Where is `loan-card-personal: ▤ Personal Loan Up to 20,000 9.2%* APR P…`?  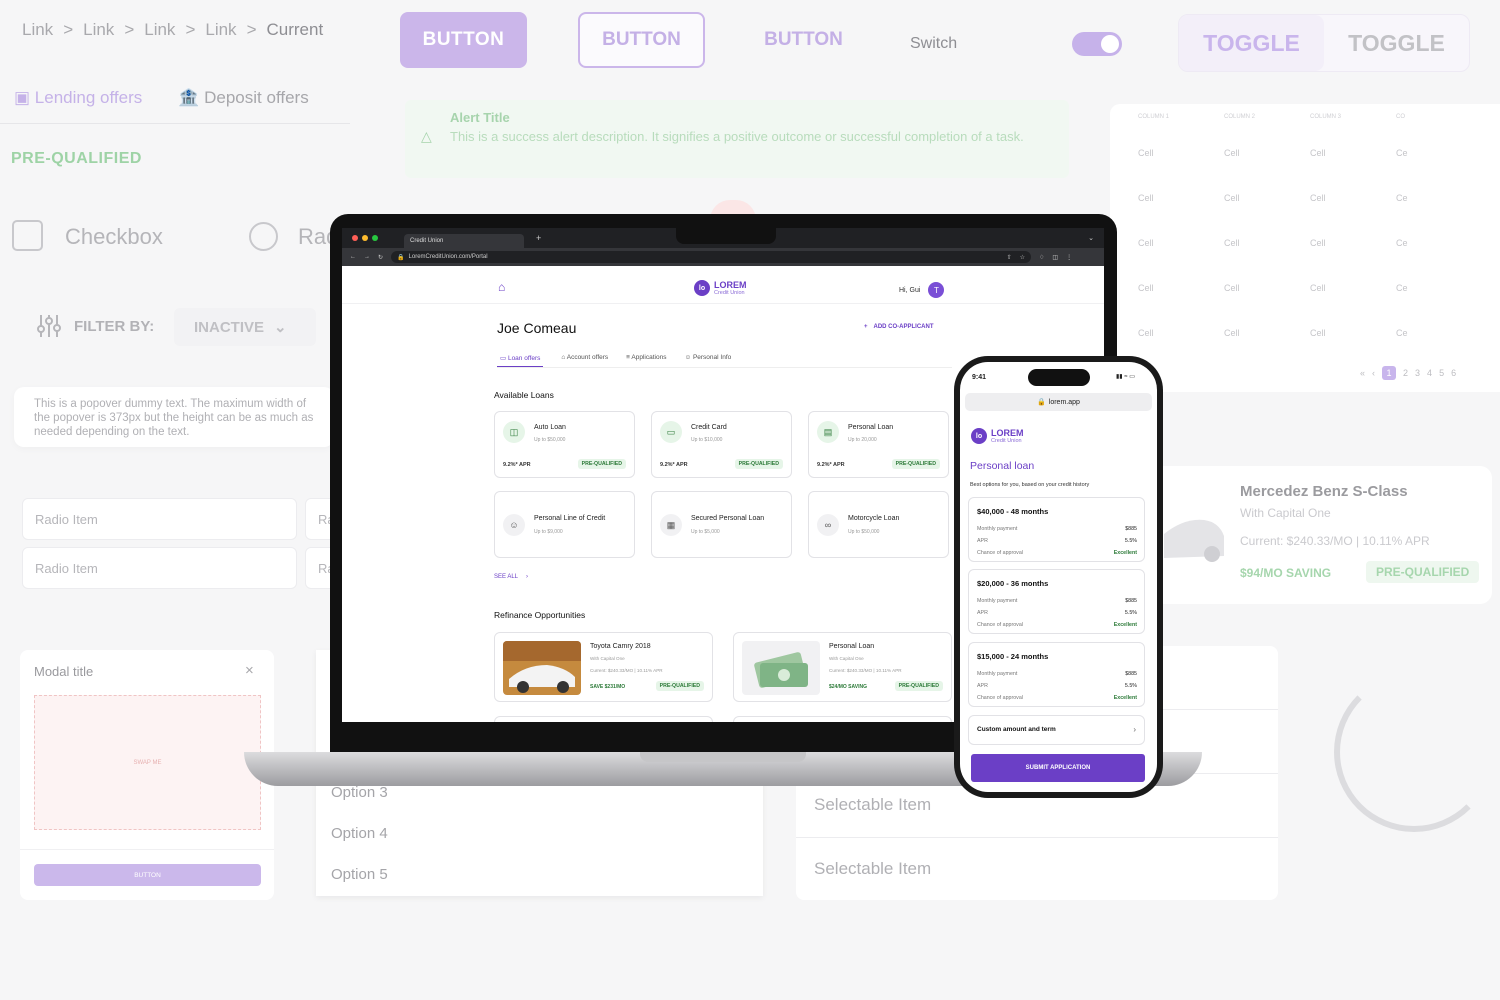 loan-card-personal: ▤ Personal Loan Up to 20,000 9.2%* APR P… is located at coordinates (878, 444).